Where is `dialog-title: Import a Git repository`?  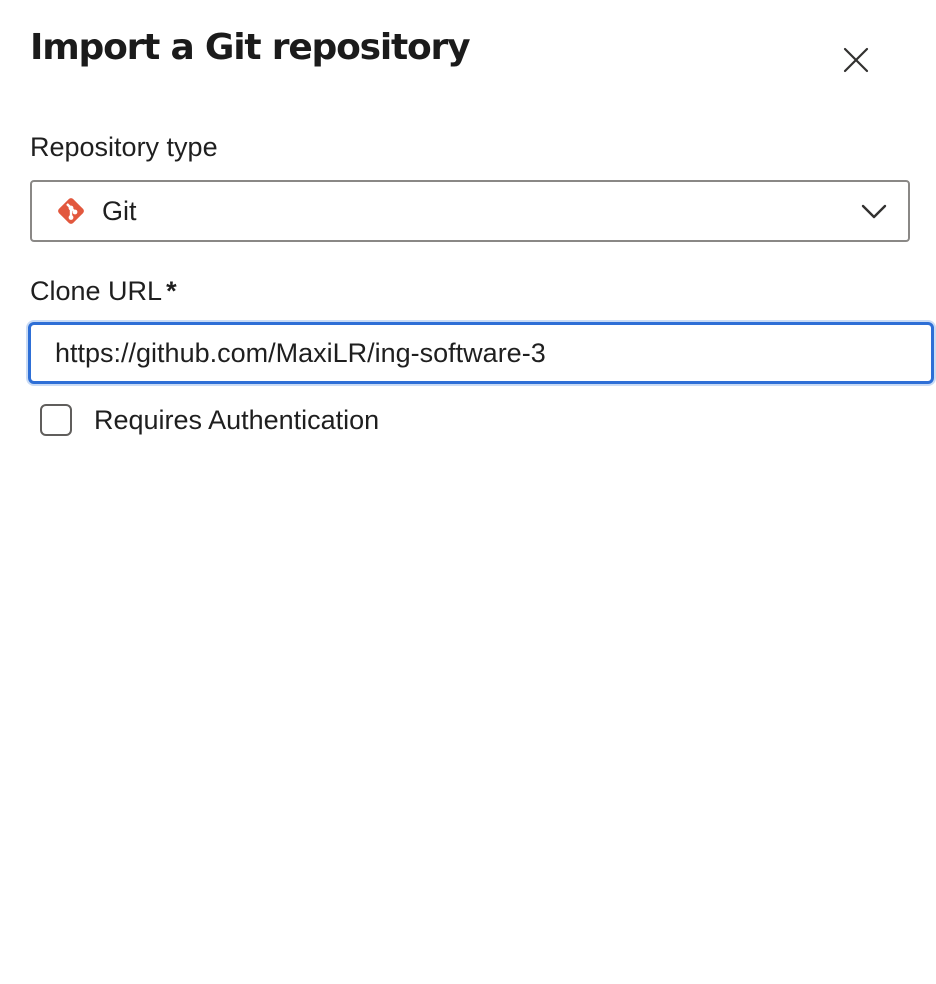 dialog-title: Import a Git repository is located at coordinates (250, 47).